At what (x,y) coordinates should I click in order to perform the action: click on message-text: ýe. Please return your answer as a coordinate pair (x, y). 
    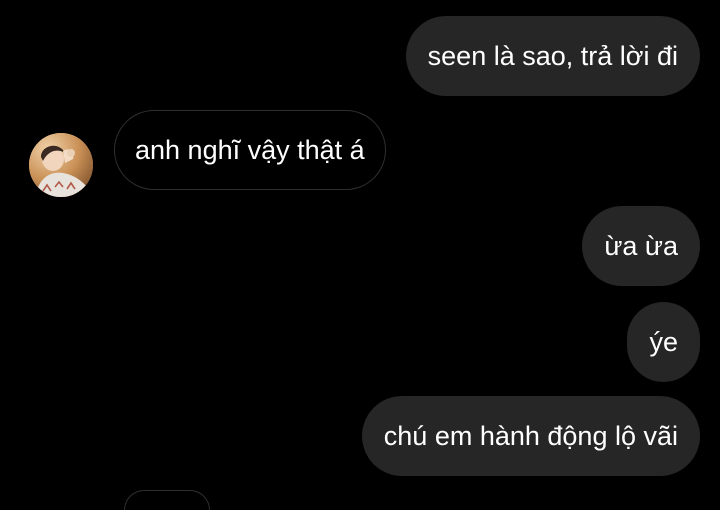
    Looking at the image, I should click on (663, 341).